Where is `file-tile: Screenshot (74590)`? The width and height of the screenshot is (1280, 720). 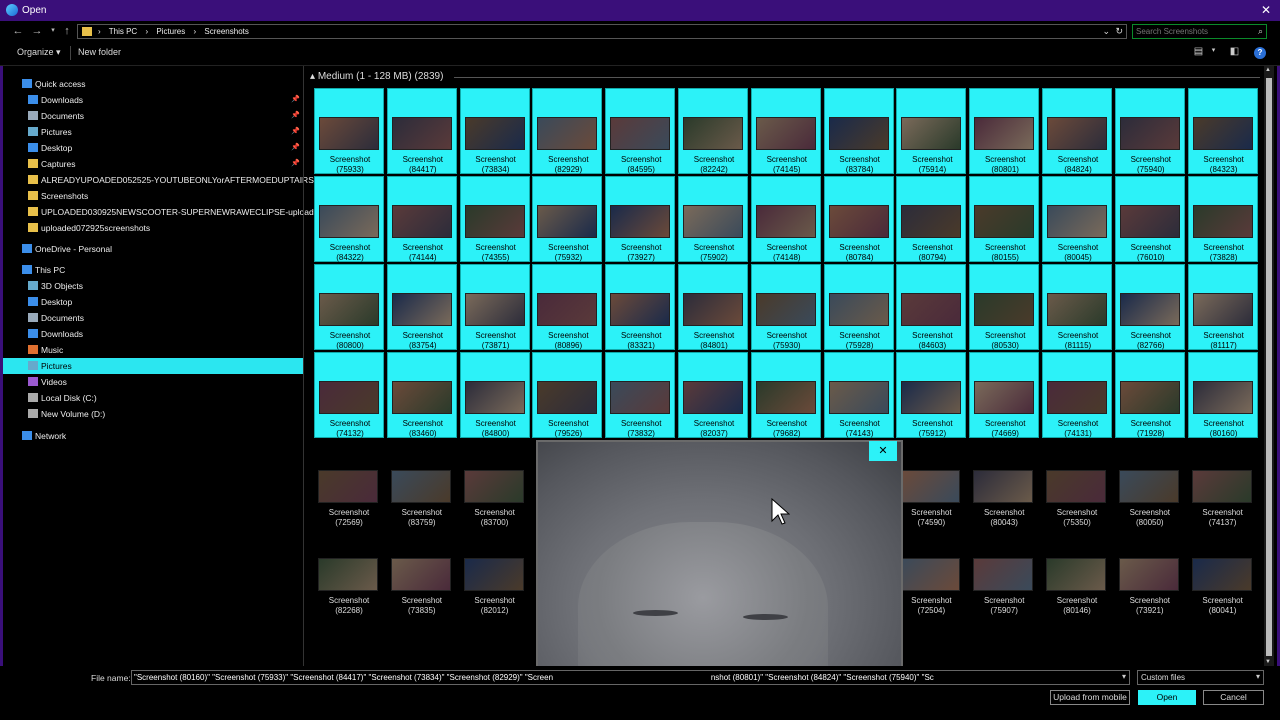
file-tile: Screenshot (74590) is located at coordinates (931, 483).